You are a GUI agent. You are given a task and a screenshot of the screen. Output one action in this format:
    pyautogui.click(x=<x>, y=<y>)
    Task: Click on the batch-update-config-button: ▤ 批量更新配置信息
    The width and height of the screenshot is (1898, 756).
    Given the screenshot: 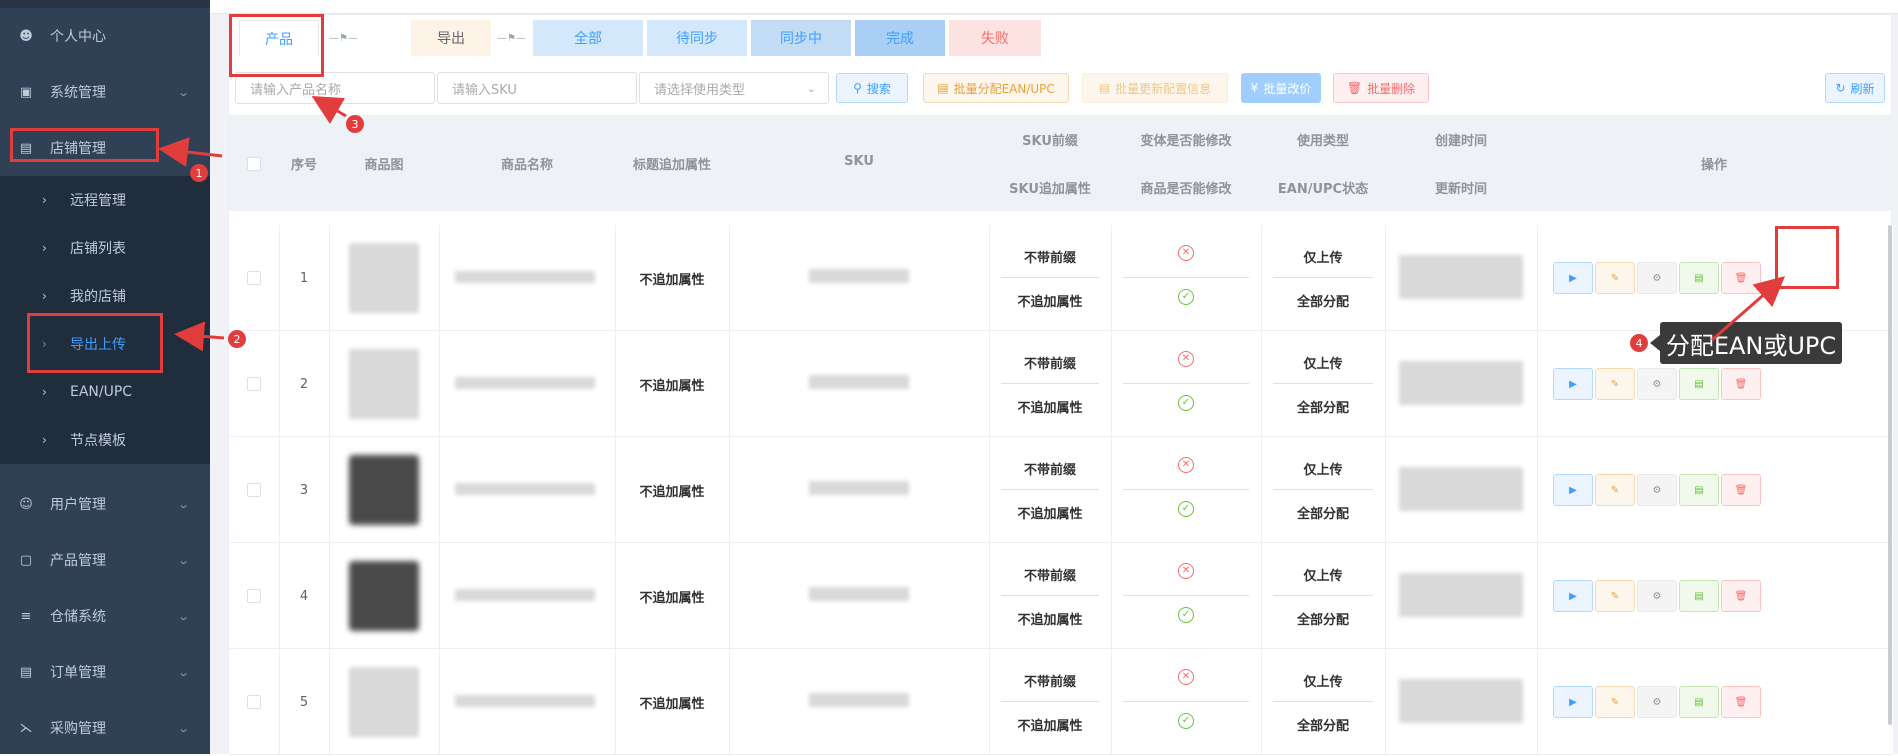 What is the action you would take?
    pyautogui.click(x=1155, y=88)
    